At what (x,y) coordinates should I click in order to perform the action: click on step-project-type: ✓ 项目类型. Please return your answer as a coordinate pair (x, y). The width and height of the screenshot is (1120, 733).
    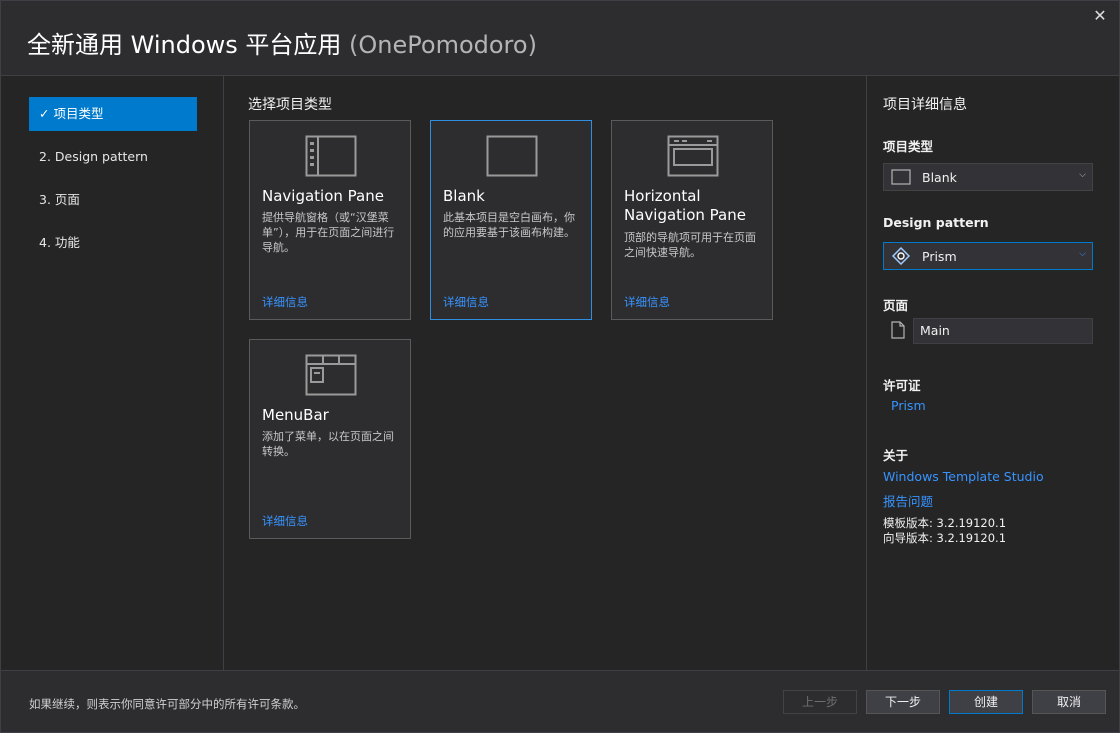
    Looking at the image, I should click on (113, 114).